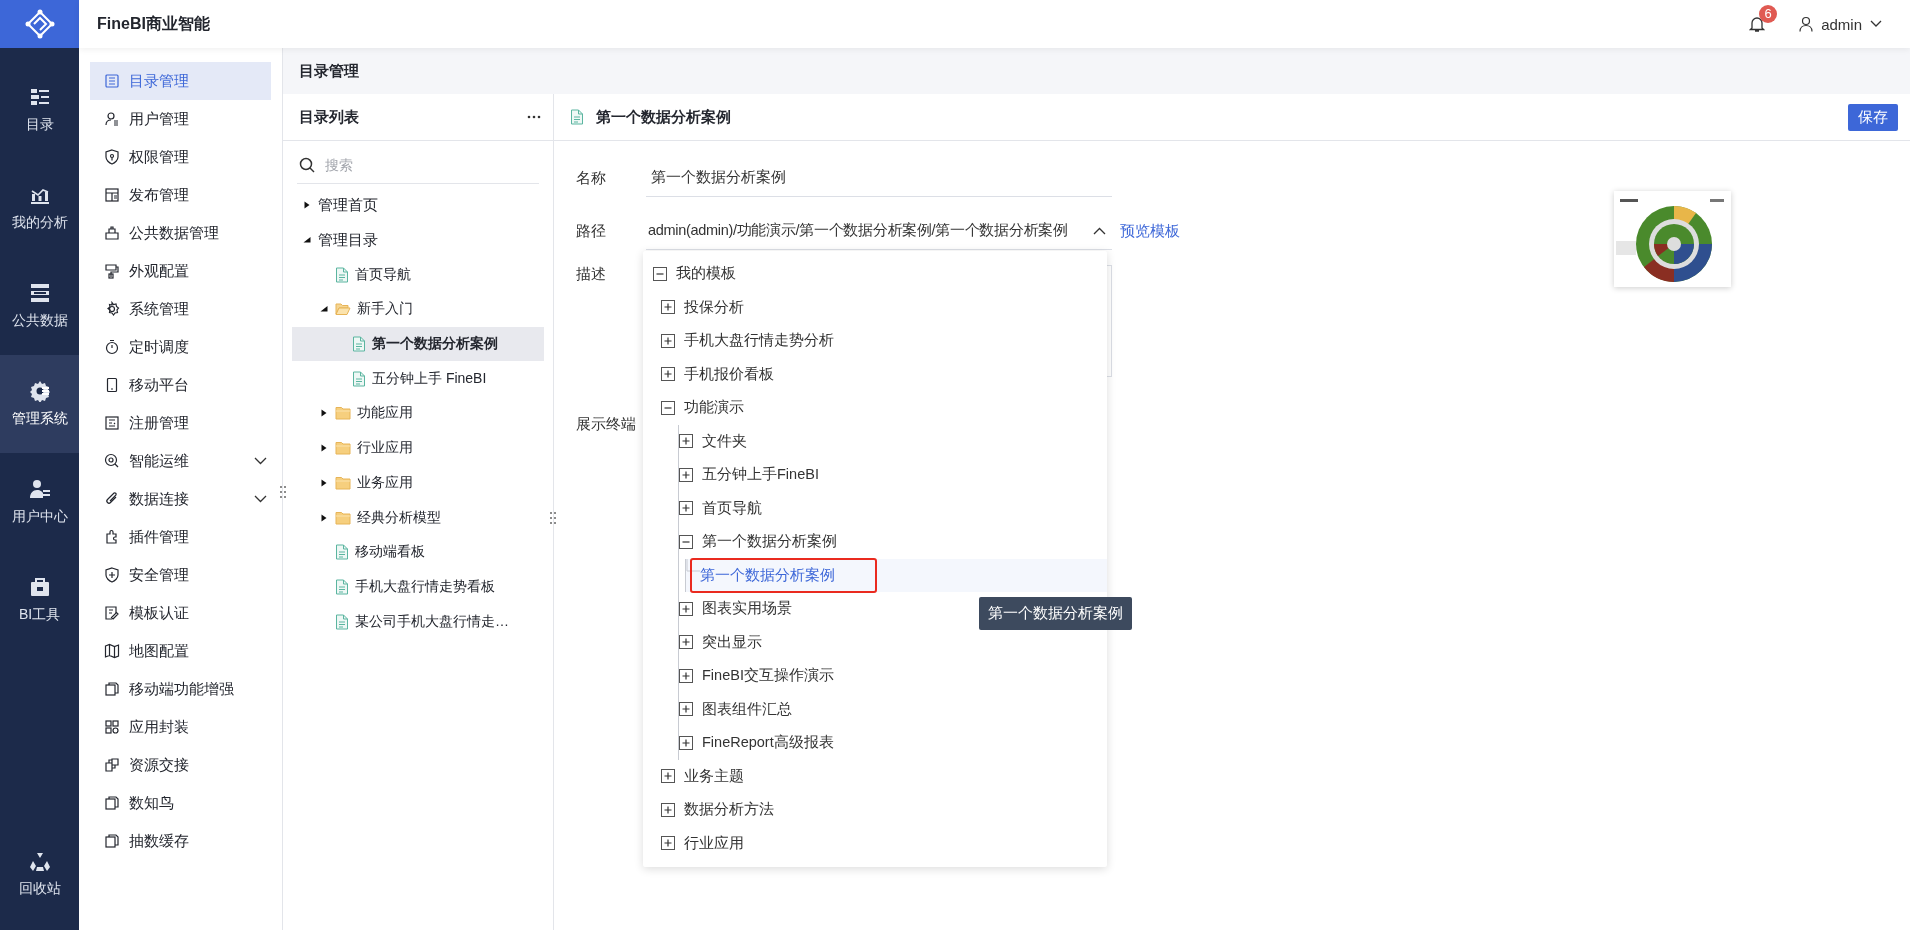 Image resolution: width=1910 pixels, height=930 pixels. What do you see at coordinates (884, 776) in the screenshot?
I see `dropdown-option: 业务主题` at bounding box center [884, 776].